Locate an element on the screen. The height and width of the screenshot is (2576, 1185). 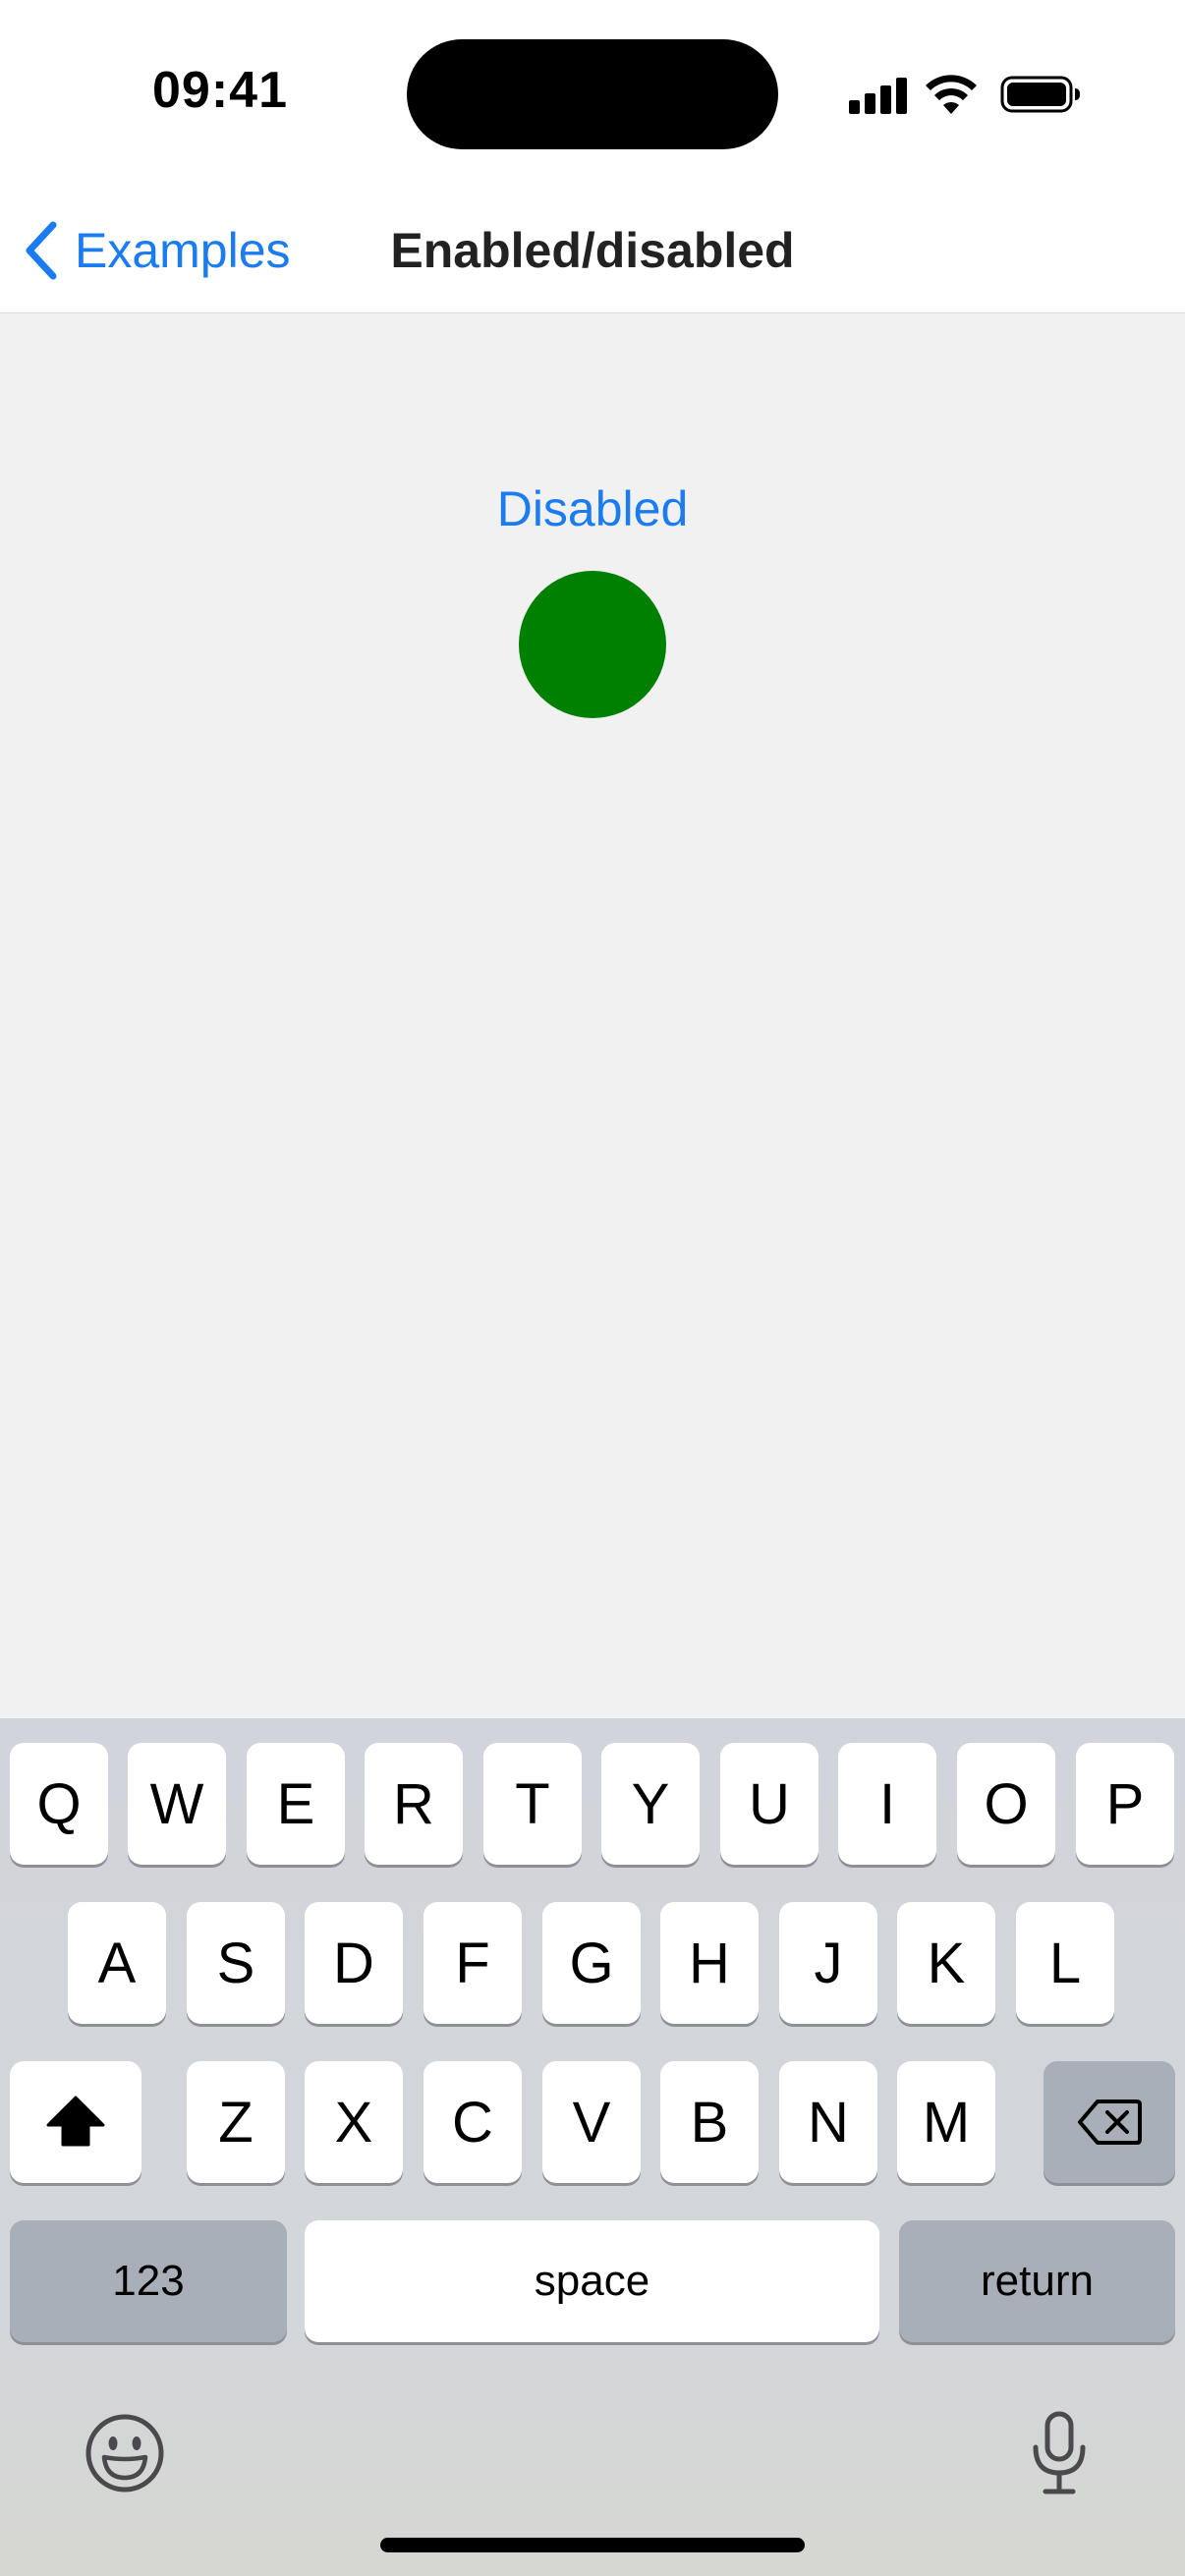
backspace-icon is located at coordinates (1110, 2122).